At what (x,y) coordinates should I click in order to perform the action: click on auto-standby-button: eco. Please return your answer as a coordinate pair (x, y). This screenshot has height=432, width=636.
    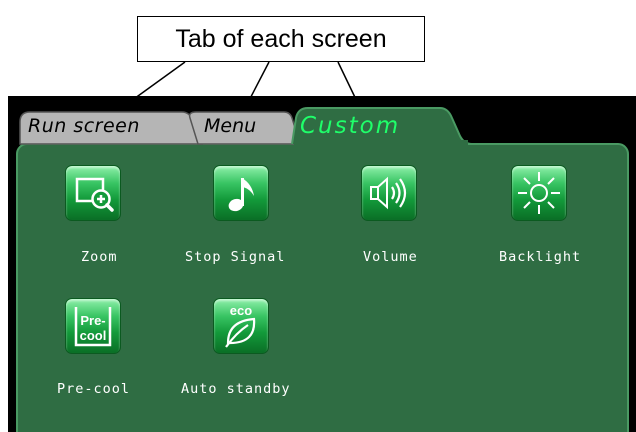
    Looking at the image, I should click on (241, 326).